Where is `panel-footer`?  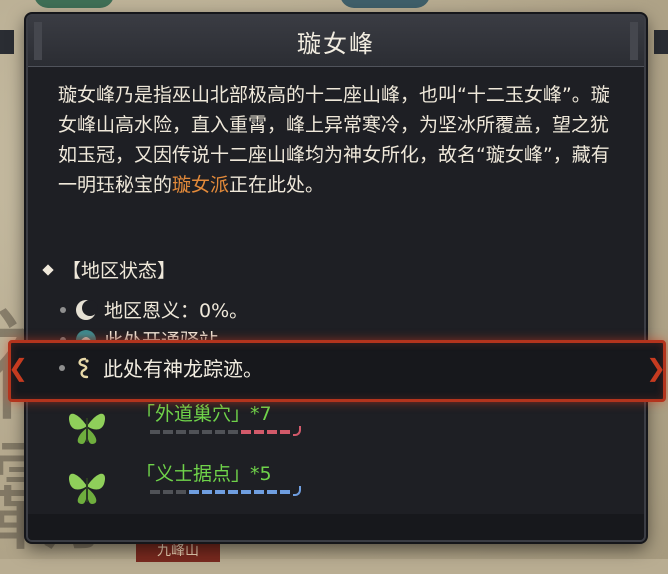 panel-footer is located at coordinates (336, 527).